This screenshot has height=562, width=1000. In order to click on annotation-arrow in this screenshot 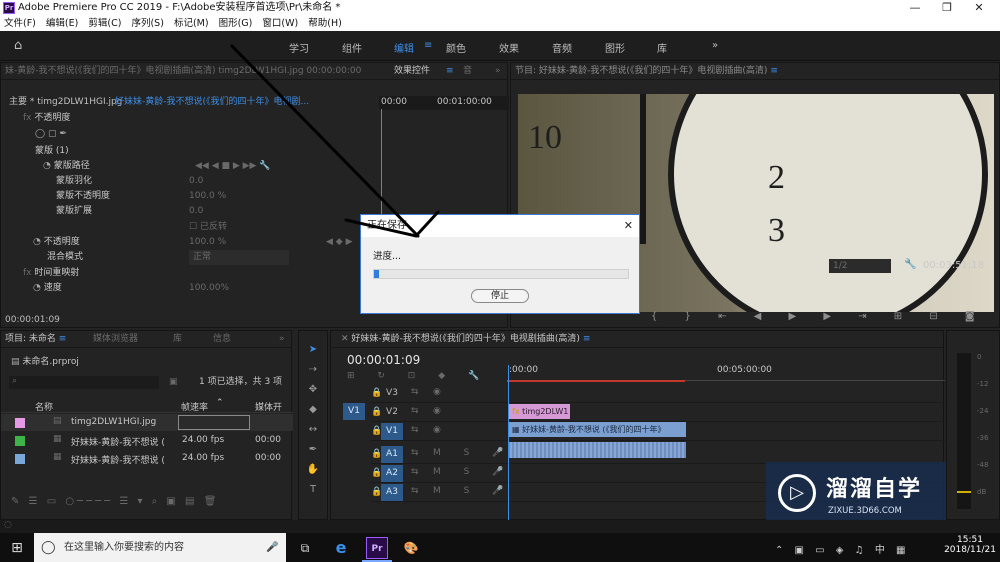, I will do `click(335, 141)`.